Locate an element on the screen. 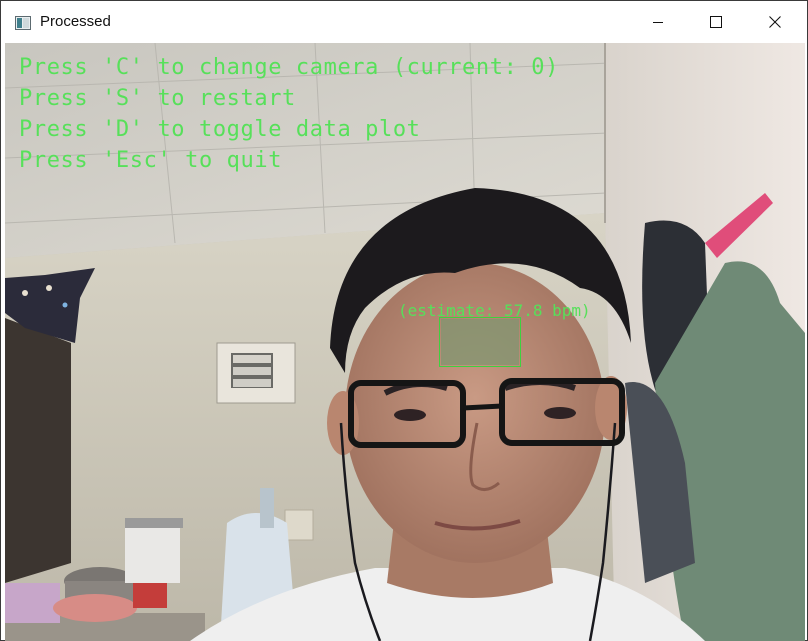  instruction-quit: Press 'Esc' to quit is located at coordinates (151, 160).